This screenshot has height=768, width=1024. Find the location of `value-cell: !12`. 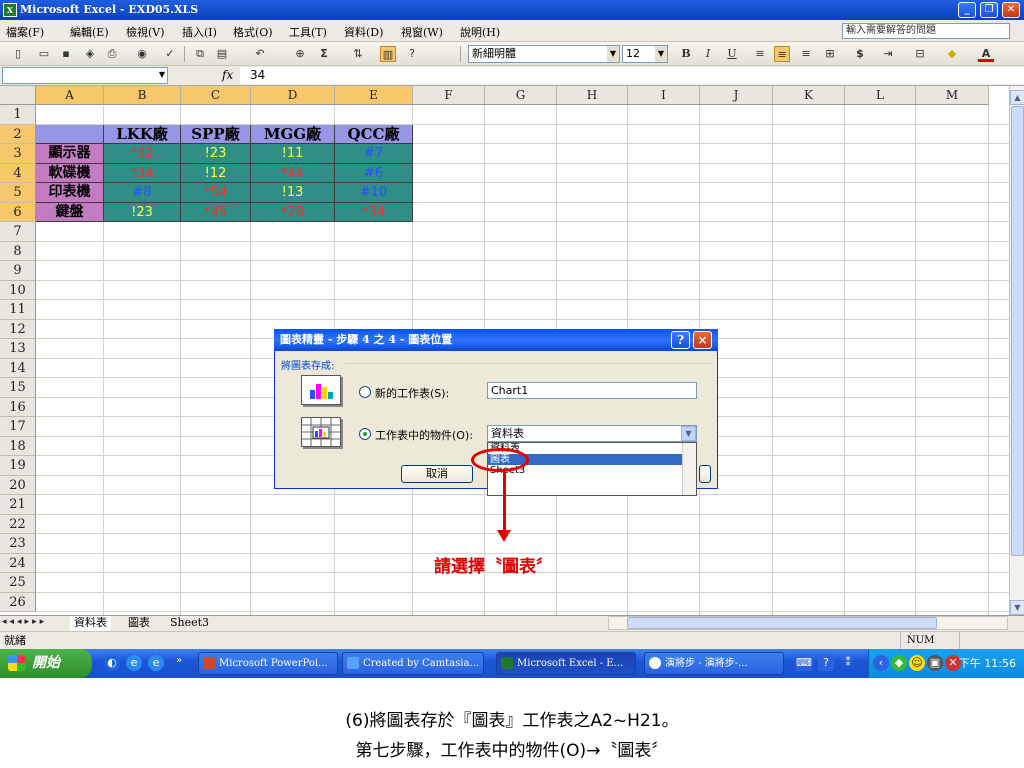

value-cell: !12 is located at coordinates (216, 173).